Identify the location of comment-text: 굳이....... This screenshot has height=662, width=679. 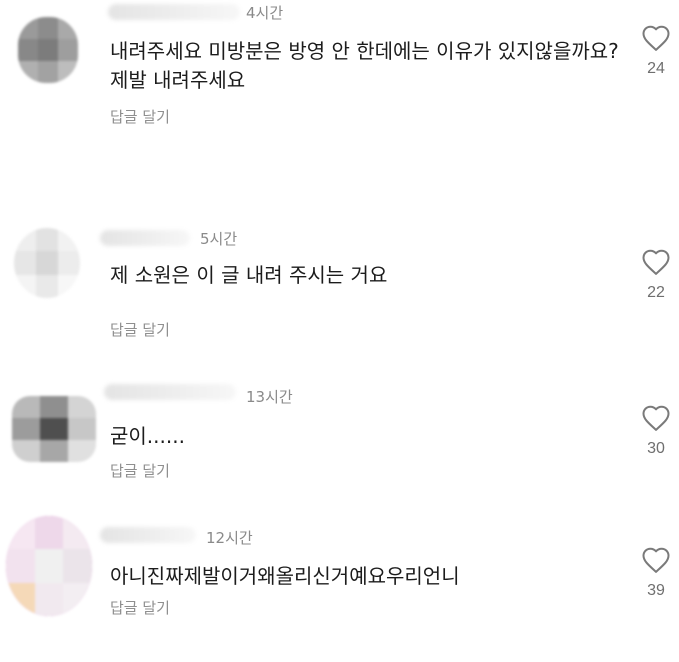
(147, 436).